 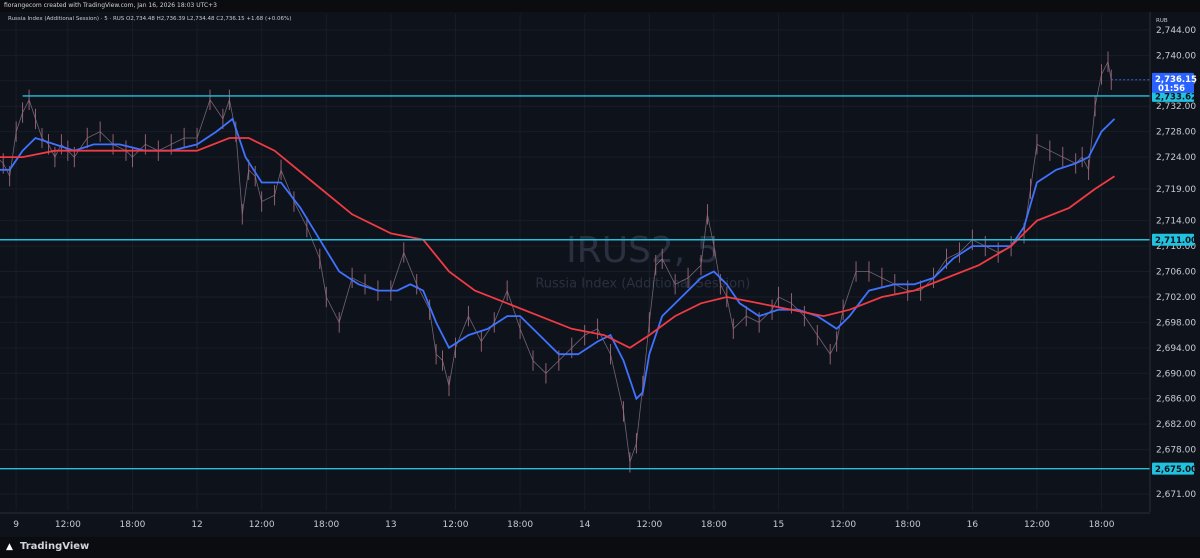 What do you see at coordinates (643, 250) in the screenshot?
I see `symbol-watermark: IRUS2, 5` at bounding box center [643, 250].